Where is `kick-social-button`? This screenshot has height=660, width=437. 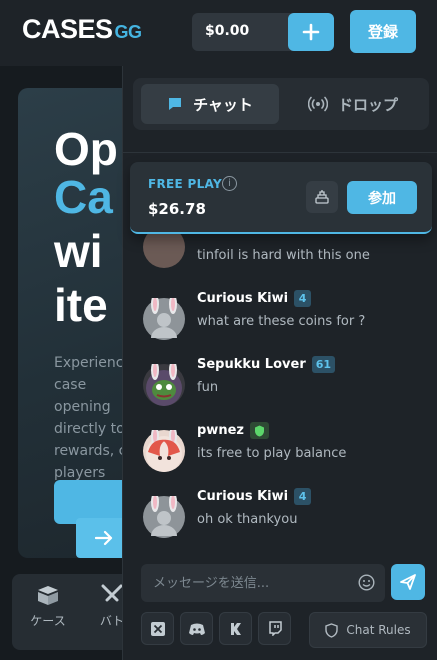
kick-social-button is located at coordinates (235, 628).